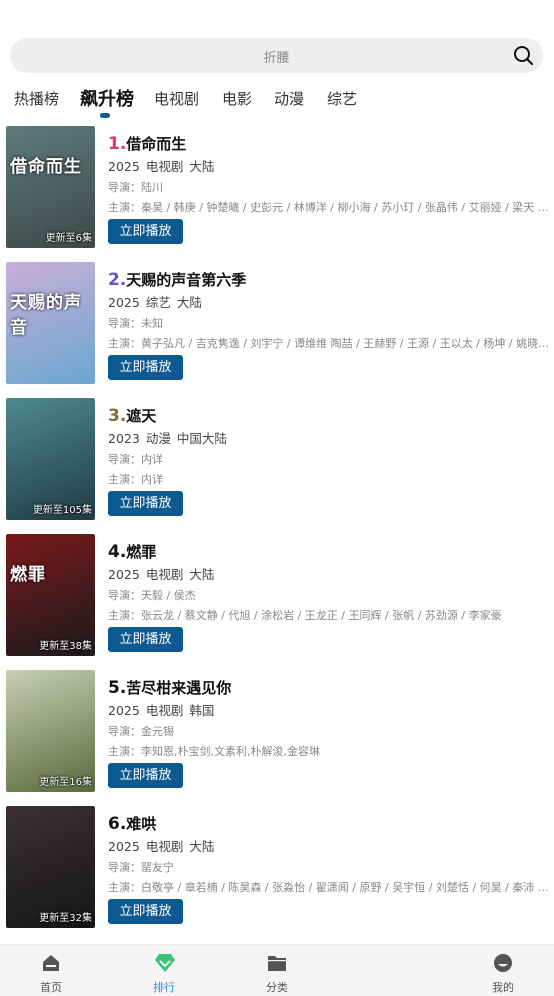 The width and height of the screenshot is (554, 996). What do you see at coordinates (141, 867) in the screenshot?
I see `item-director: 导演：罂友宁` at bounding box center [141, 867].